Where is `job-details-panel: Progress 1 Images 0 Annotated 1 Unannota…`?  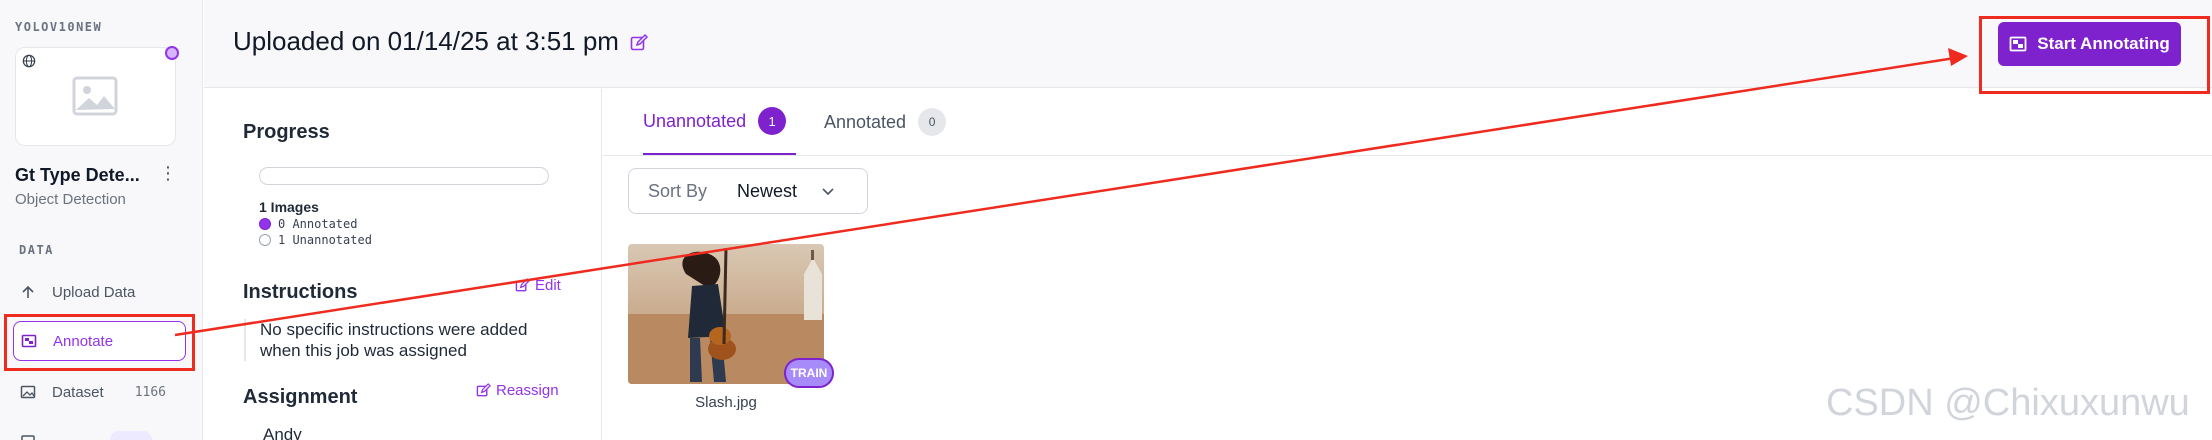 job-details-panel: Progress 1 Images 0 Annotated 1 Unannota… is located at coordinates (403, 264).